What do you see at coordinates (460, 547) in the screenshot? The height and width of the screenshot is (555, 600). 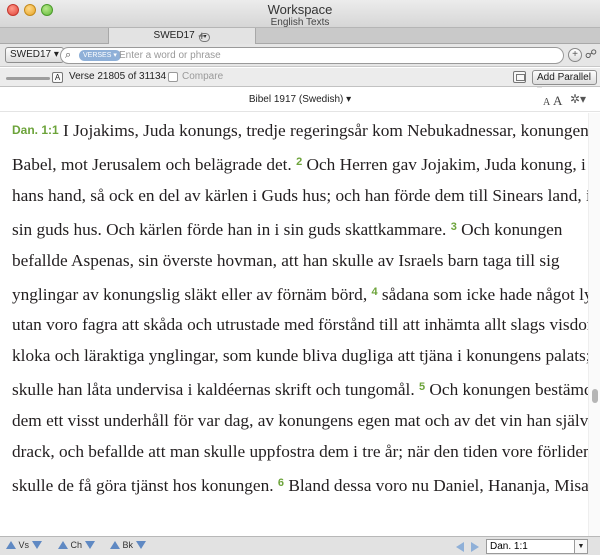 I see `history-back-icon` at bounding box center [460, 547].